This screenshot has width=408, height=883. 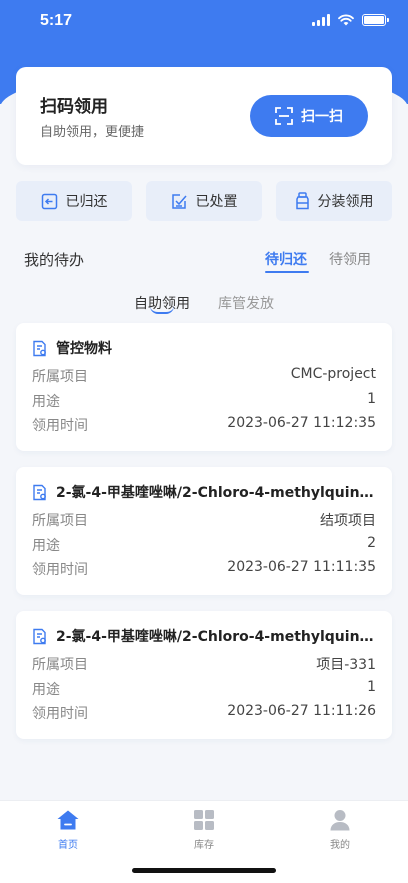 I want to click on tab-home-label: 首页, so click(x=68, y=845).